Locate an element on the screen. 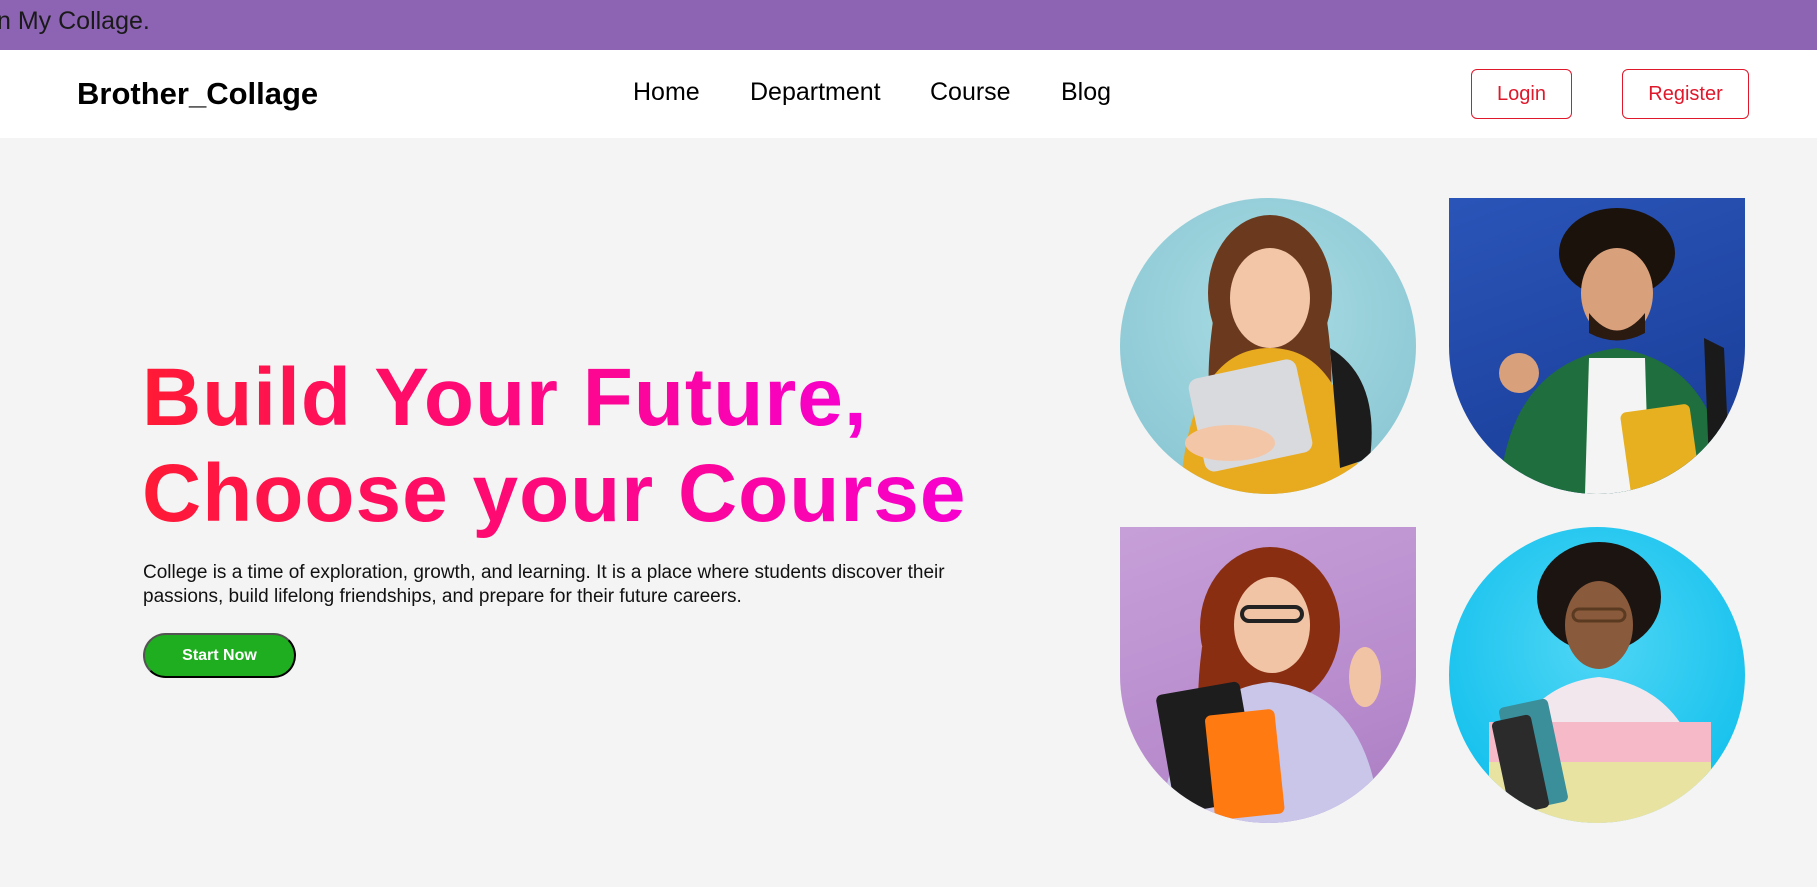 The height and width of the screenshot is (887, 1817). nav-department: Department is located at coordinates (815, 92).